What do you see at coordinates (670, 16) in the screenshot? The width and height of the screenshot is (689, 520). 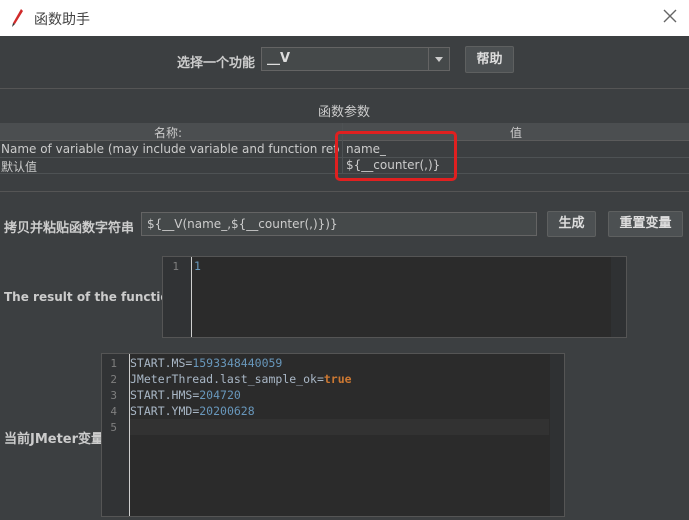 I see `close-icon` at bounding box center [670, 16].